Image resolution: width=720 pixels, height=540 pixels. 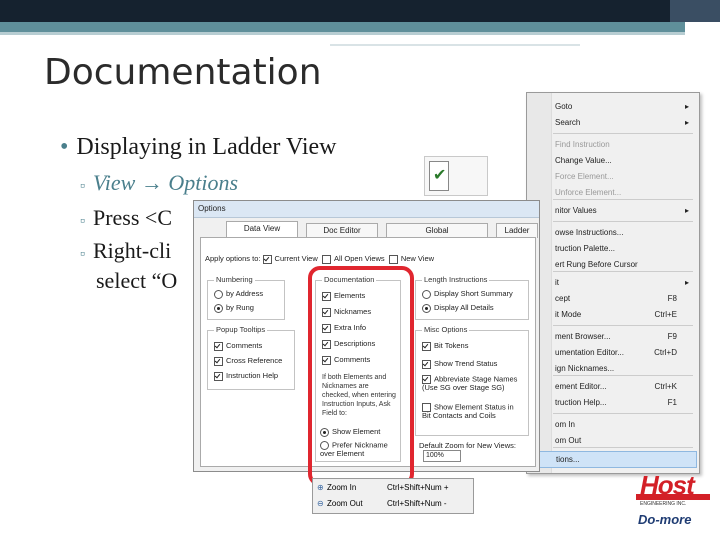 What do you see at coordinates (563, 298) in the screenshot?
I see `context-menu-item-label: cept` at bounding box center [563, 298].